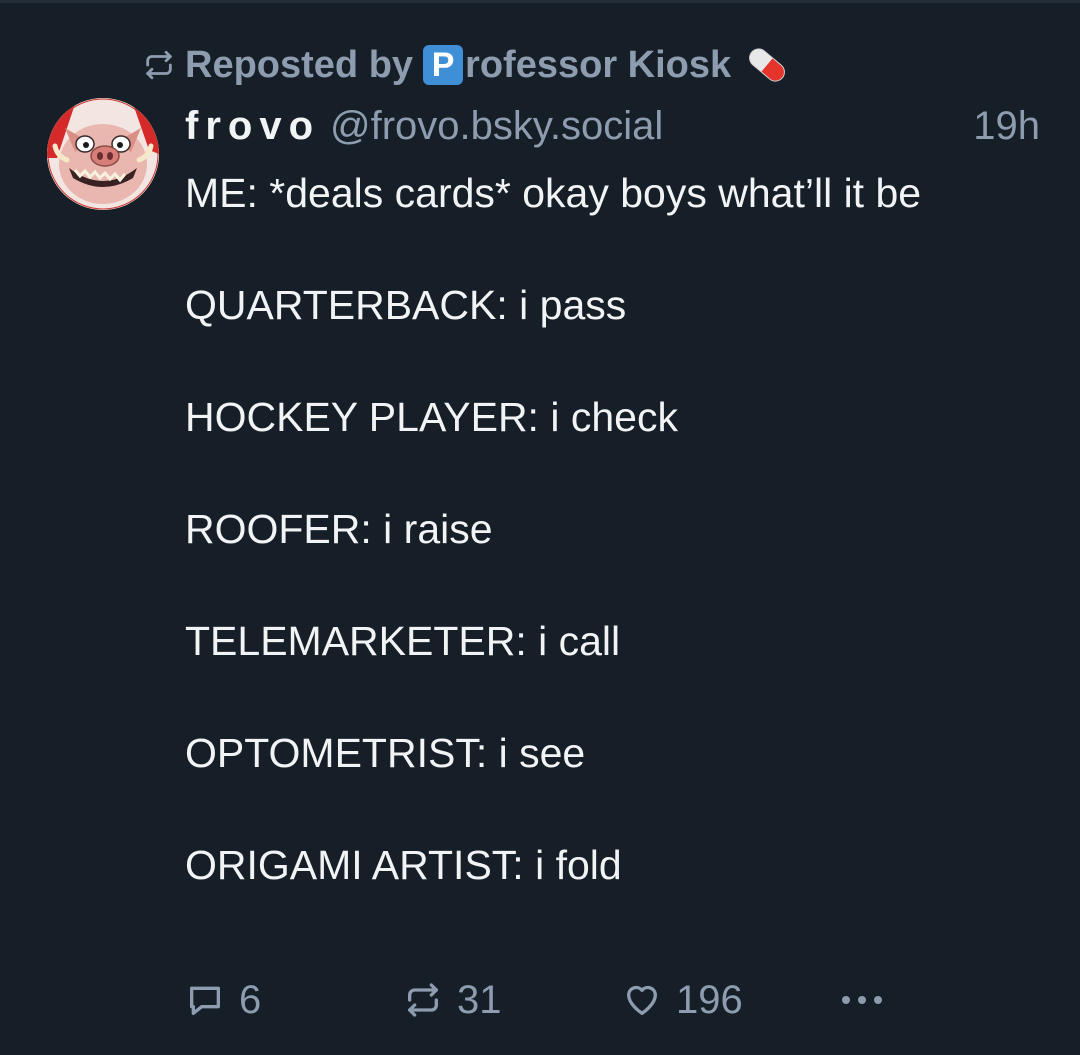  I want to click on more-options-button, so click(862, 1000).